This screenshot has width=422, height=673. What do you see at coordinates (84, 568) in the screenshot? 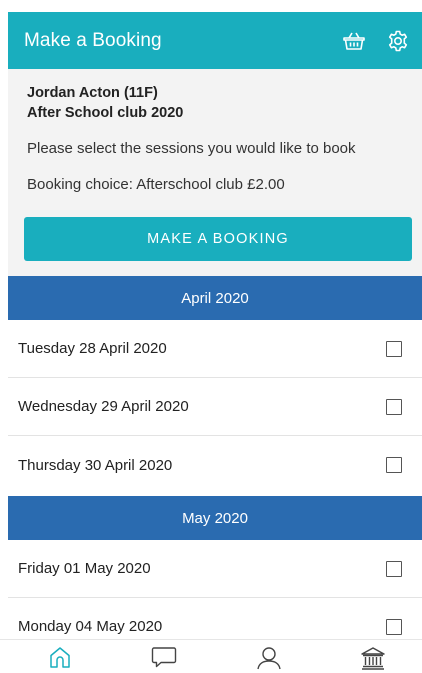
I see `session-date: Friday 01 May 2020` at bounding box center [84, 568].